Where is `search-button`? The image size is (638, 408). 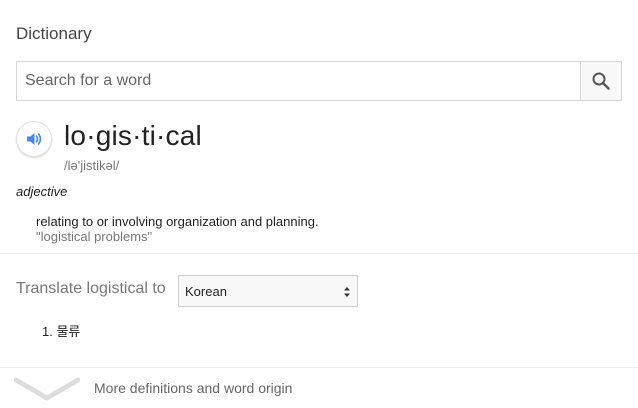
search-button is located at coordinates (600, 81).